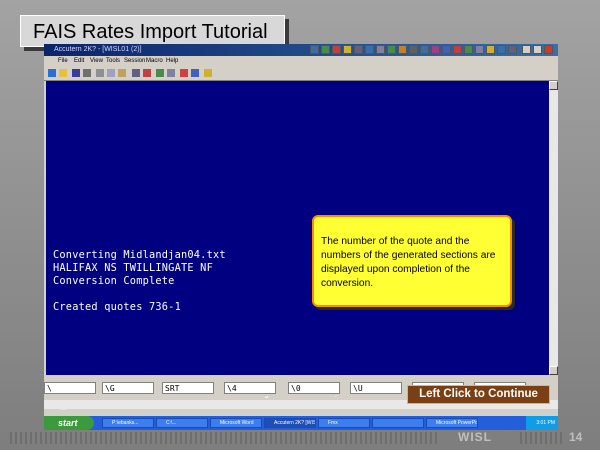  What do you see at coordinates (548, 49) in the screenshot?
I see `close-icon` at bounding box center [548, 49].